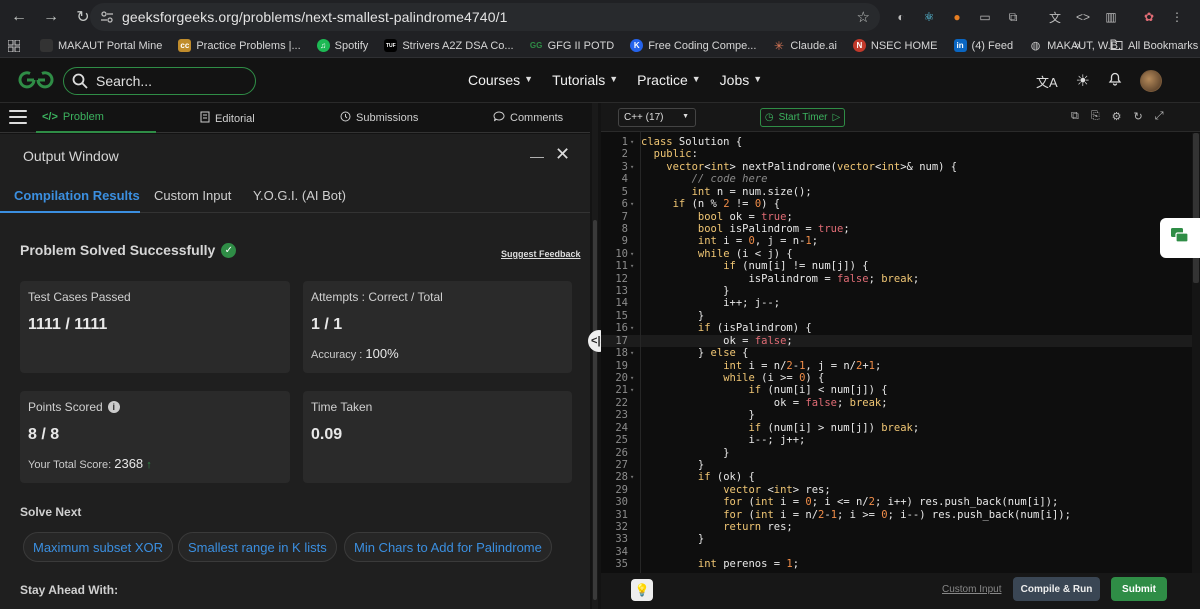 This screenshot has height=609, width=1200. What do you see at coordinates (900, 453) in the screenshot?
I see `code-line: 26 }` at bounding box center [900, 453].